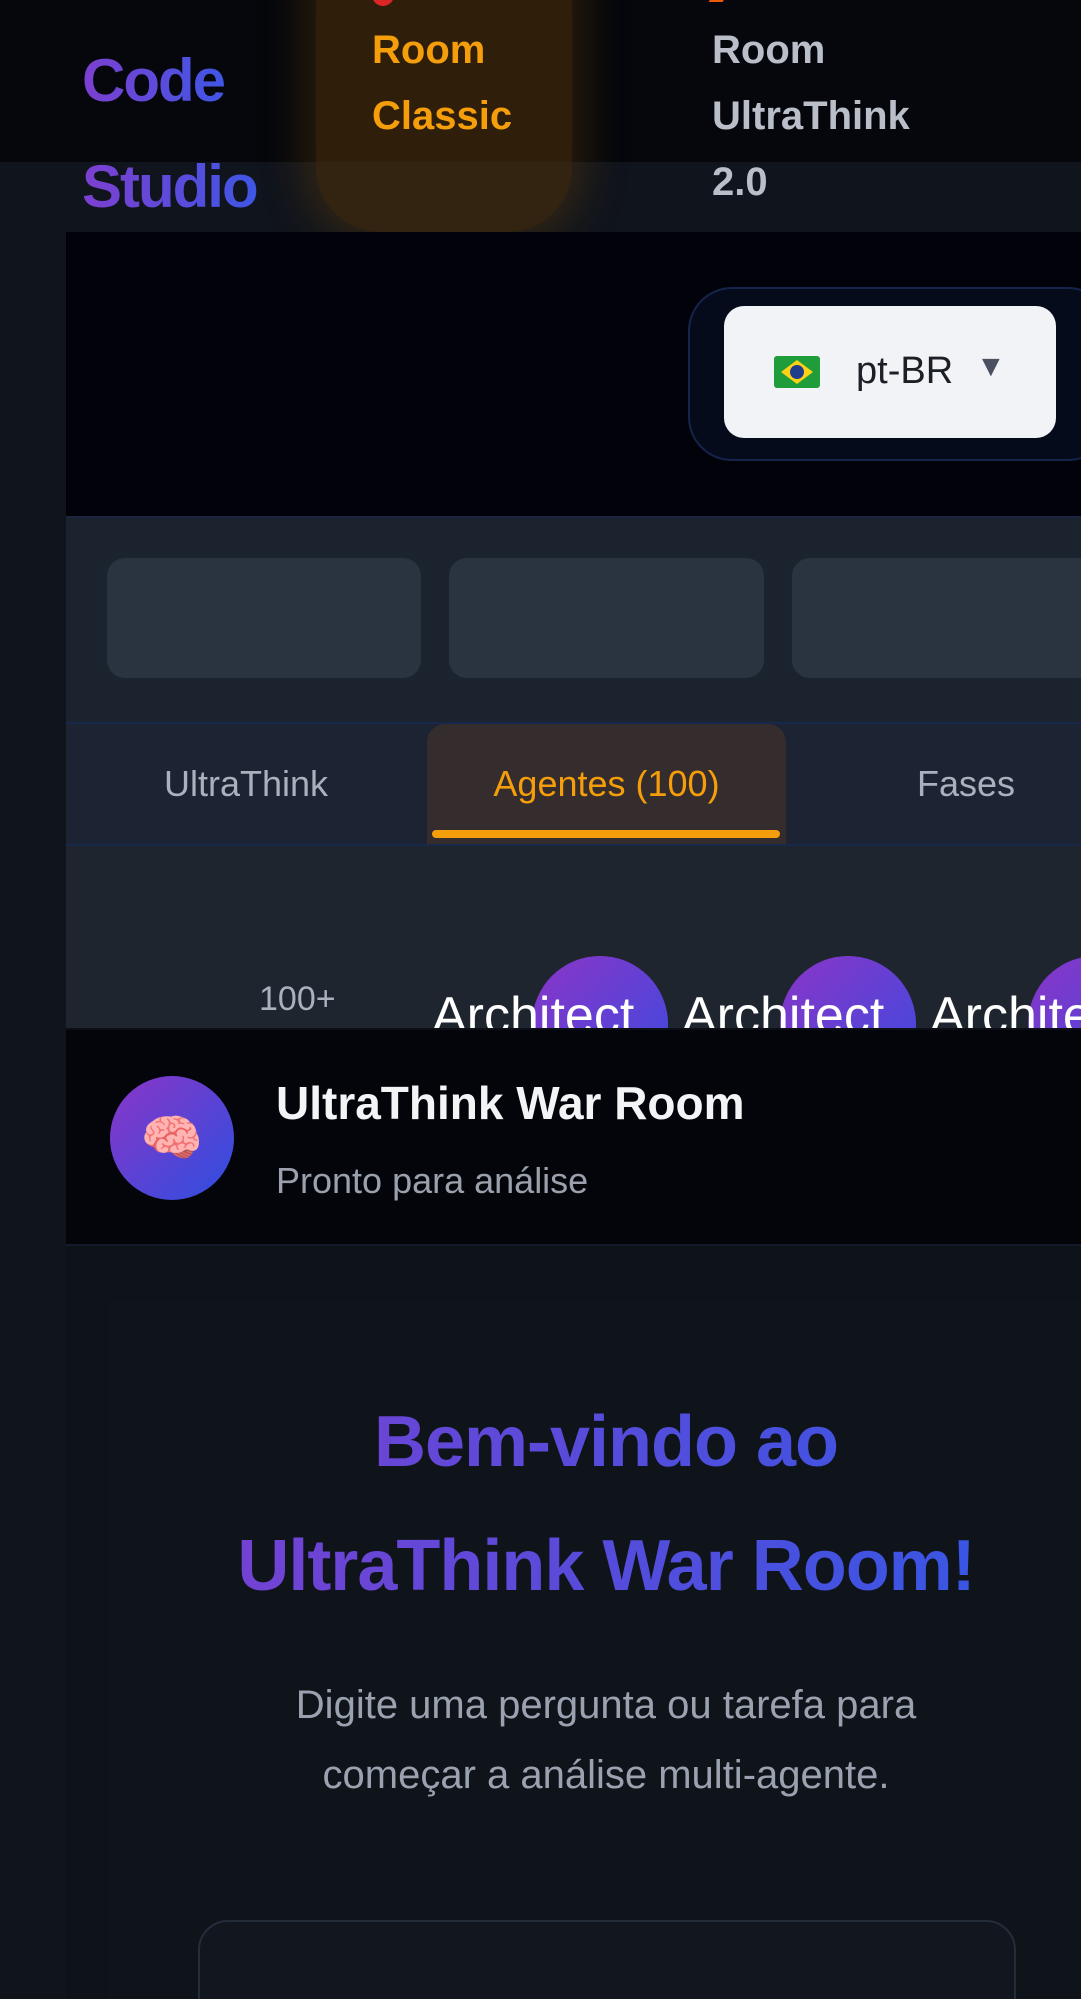  What do you see at coordinates (429, 50) in the screenshot?
I see `classic-mode-label-1: Room` at bounding box center [429, 50].